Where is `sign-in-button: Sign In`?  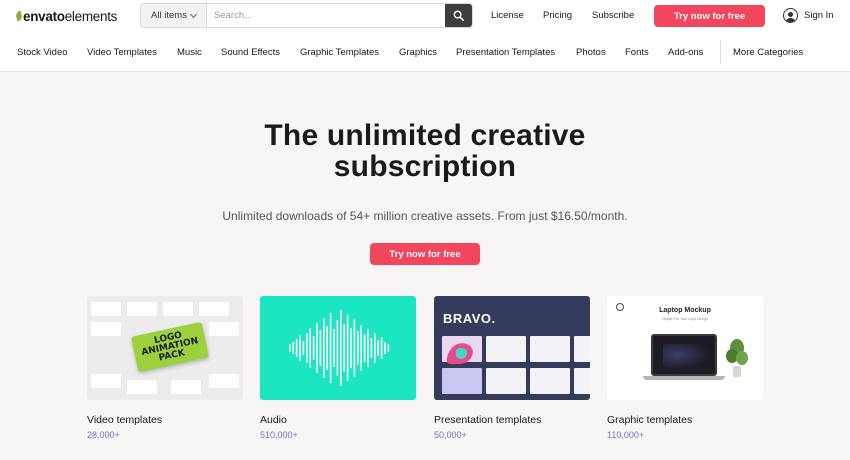
sign-in-button: Sign In is located at coordinates (808, 15).